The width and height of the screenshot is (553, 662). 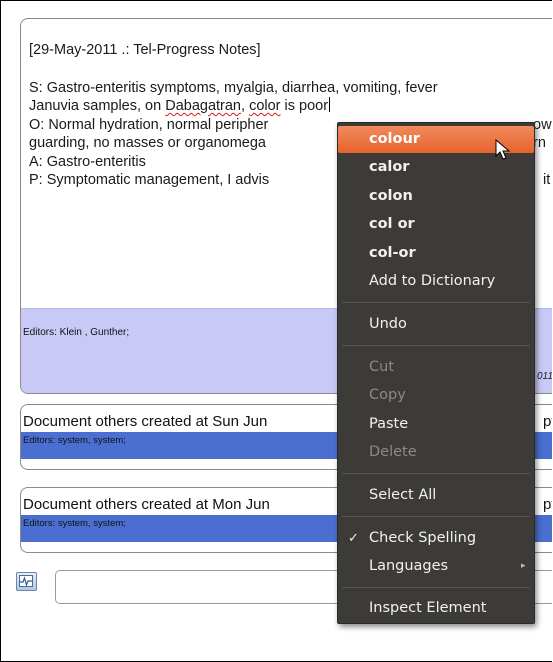 What do you see at coordinates (353, 538) in the screenshot?
I see `check-icon: ✓` at bounding box center [353, 538].